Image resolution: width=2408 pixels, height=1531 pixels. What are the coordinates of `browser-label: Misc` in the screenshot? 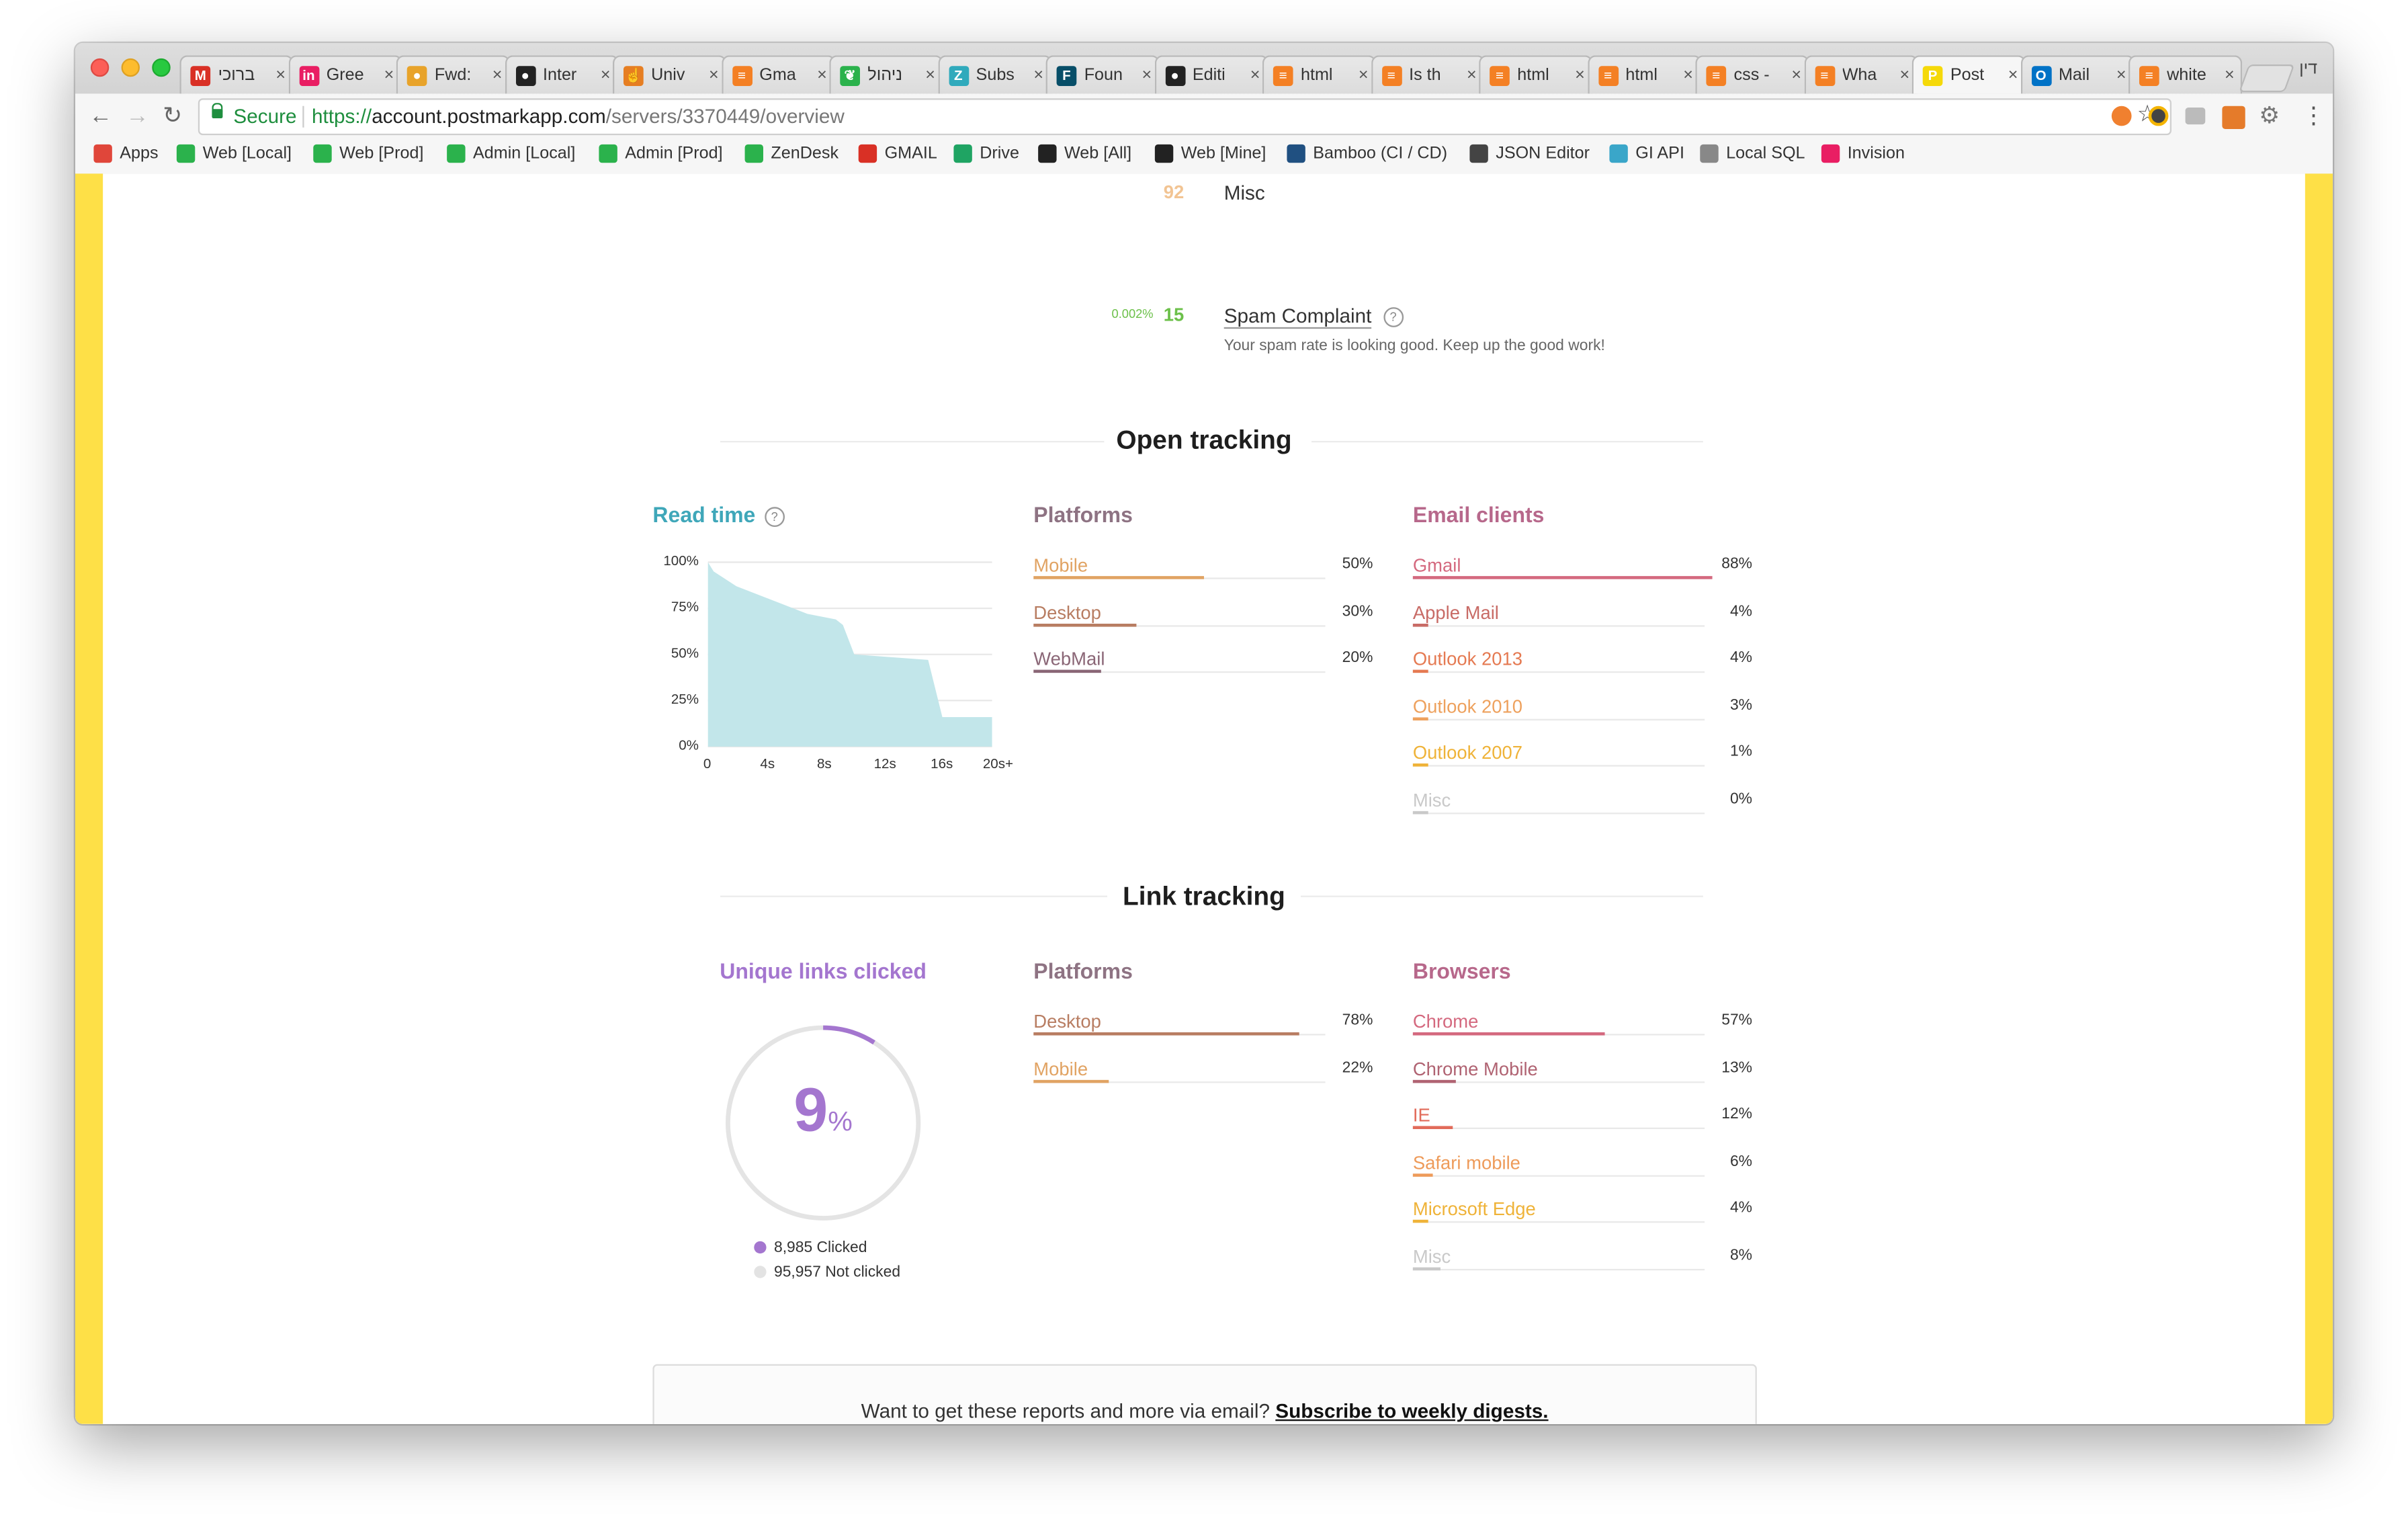 It's located at (1432, 1257).